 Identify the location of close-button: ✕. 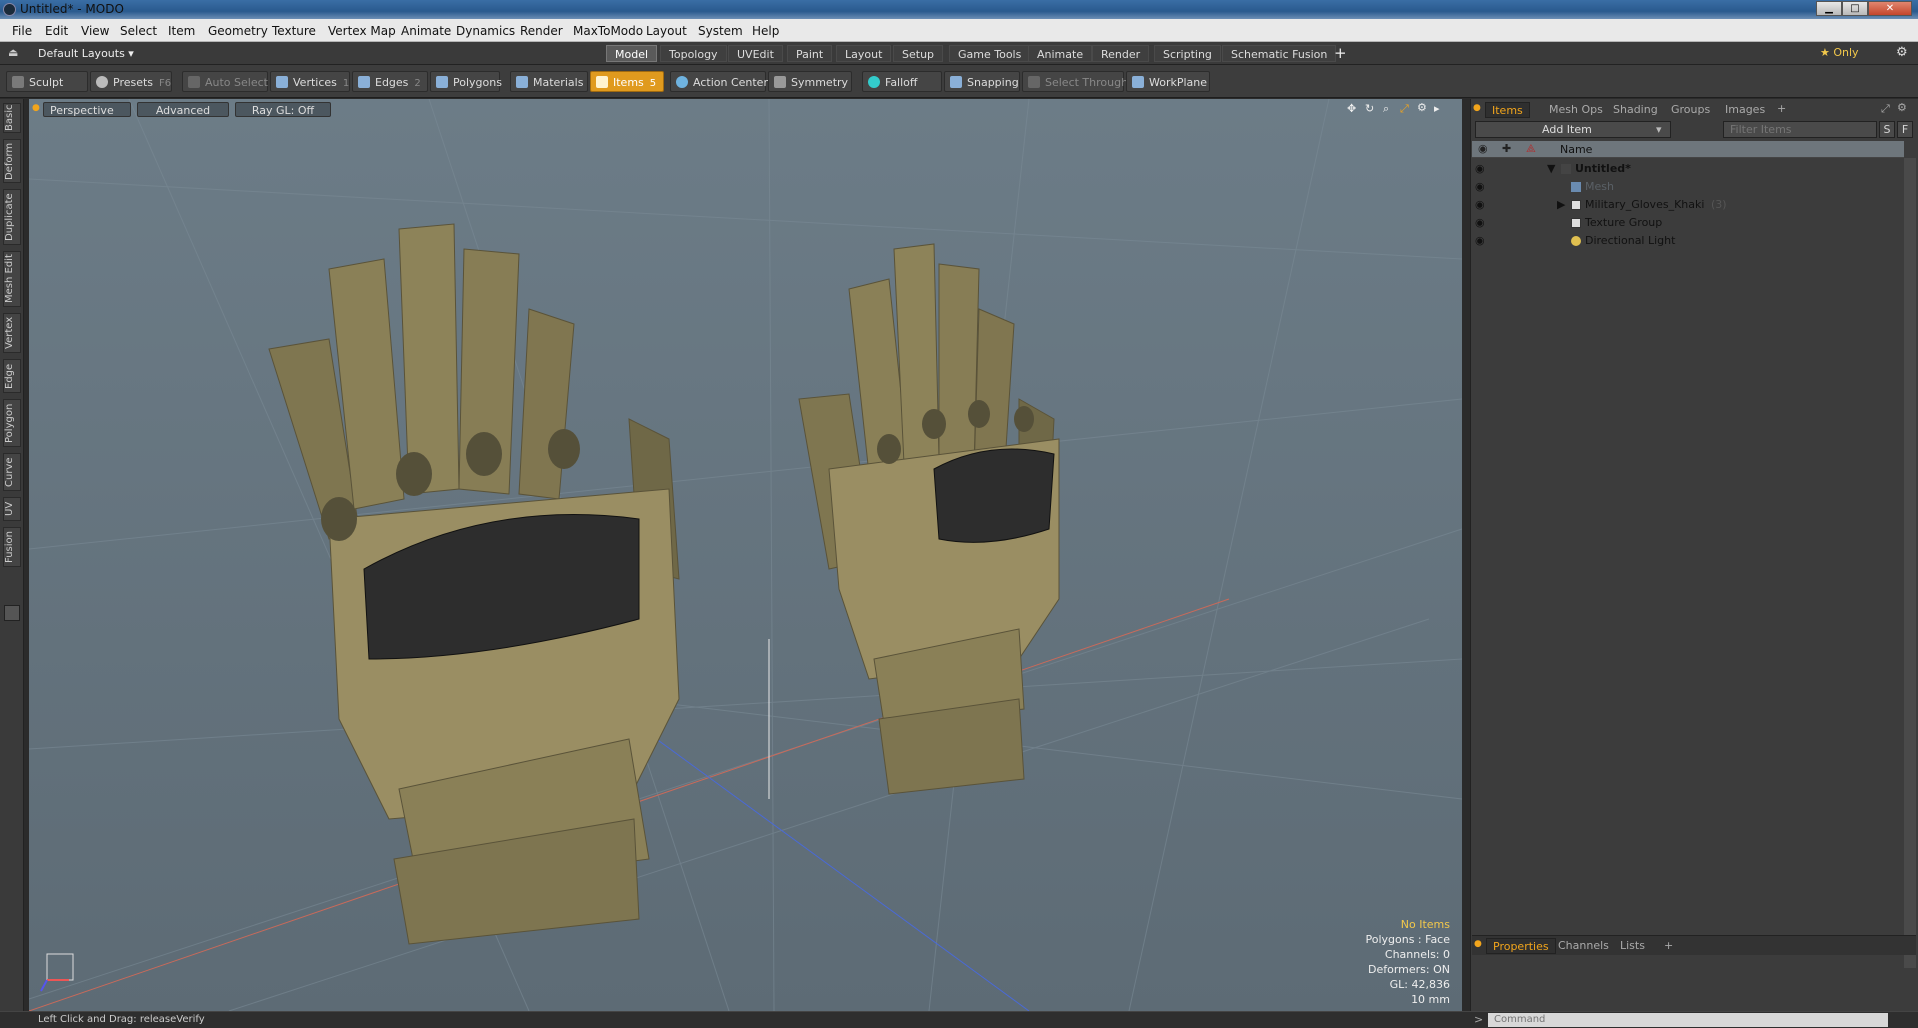
(1890, 8).